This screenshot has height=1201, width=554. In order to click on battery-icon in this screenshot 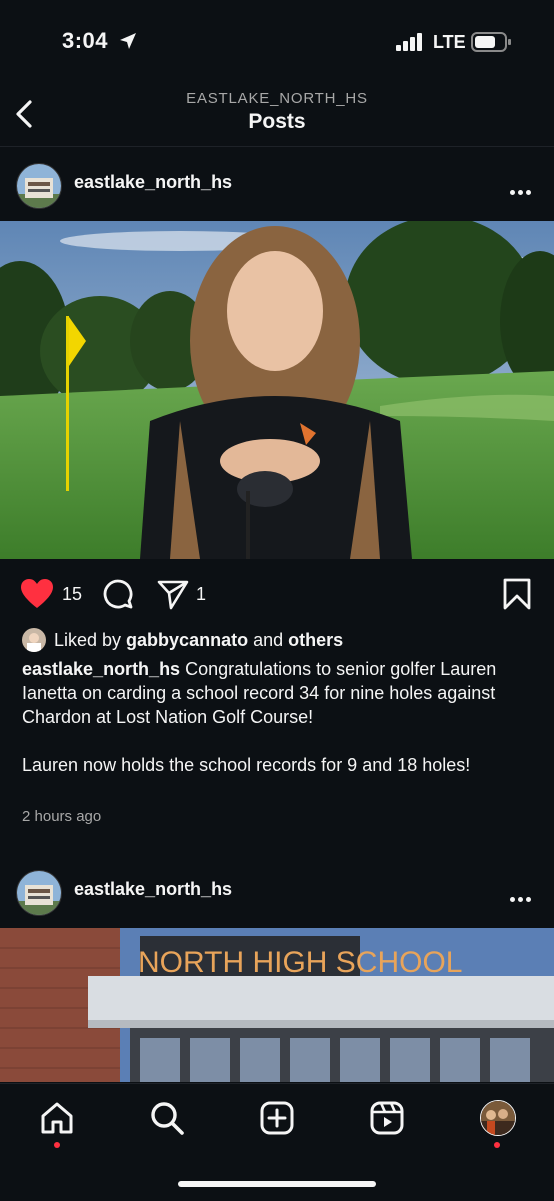, I will do `click(491, 42)`.